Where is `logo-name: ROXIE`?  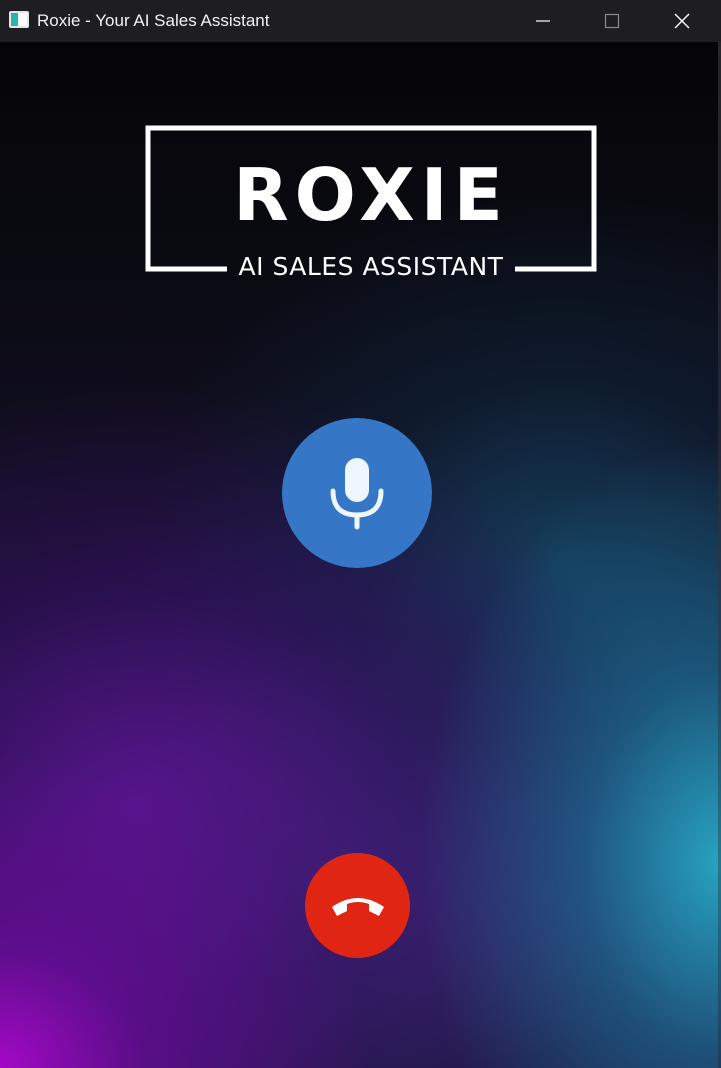 logo-name: ROXIE is located at coordinates (371, 195).